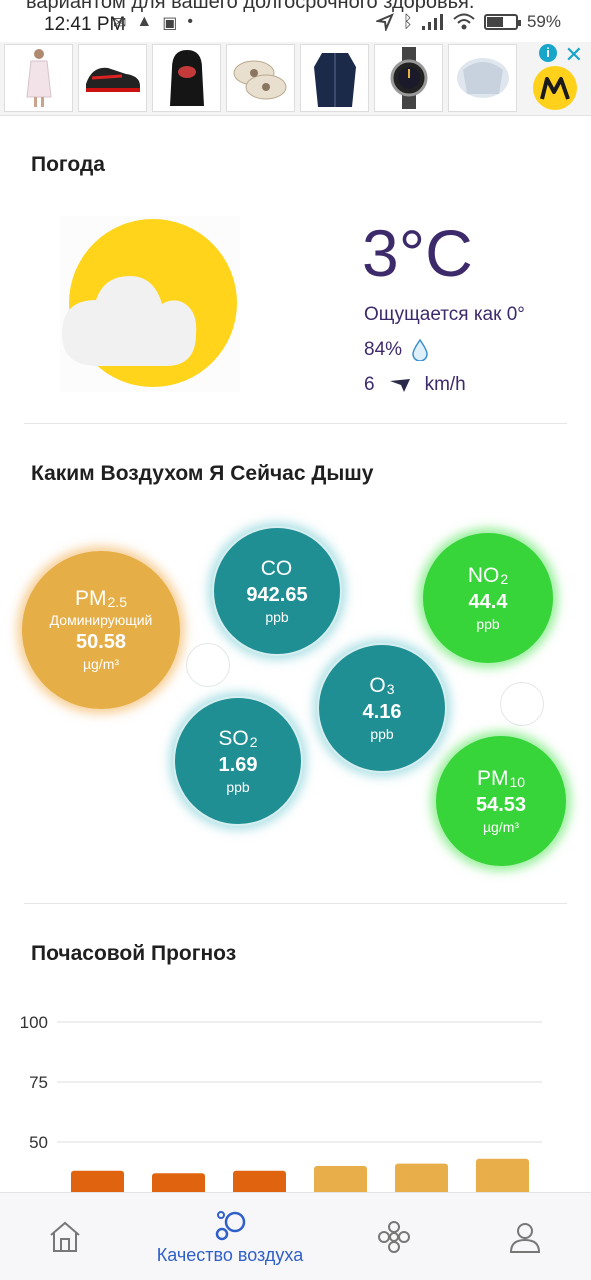  I want to click on navigation-icon: ▲, so click(144, 21).